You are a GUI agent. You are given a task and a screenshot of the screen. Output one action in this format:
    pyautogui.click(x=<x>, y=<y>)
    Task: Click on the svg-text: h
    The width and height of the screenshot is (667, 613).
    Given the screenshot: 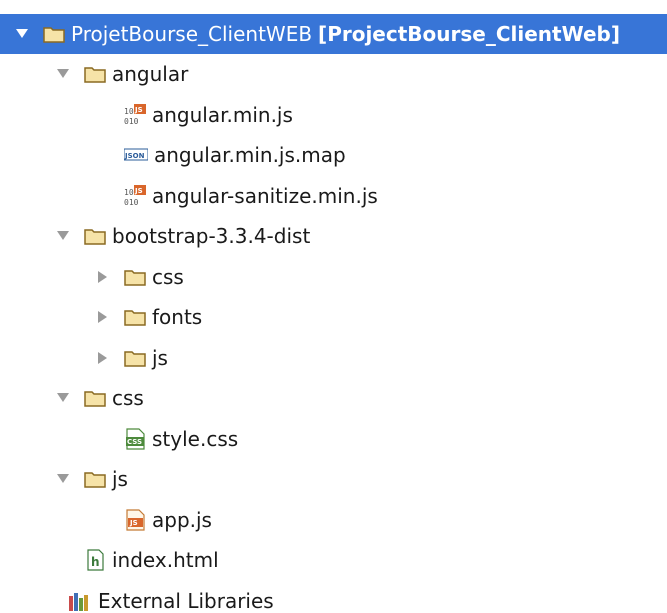 What is the action you would take?
    pyautogui.click(x=95, y=562)
    